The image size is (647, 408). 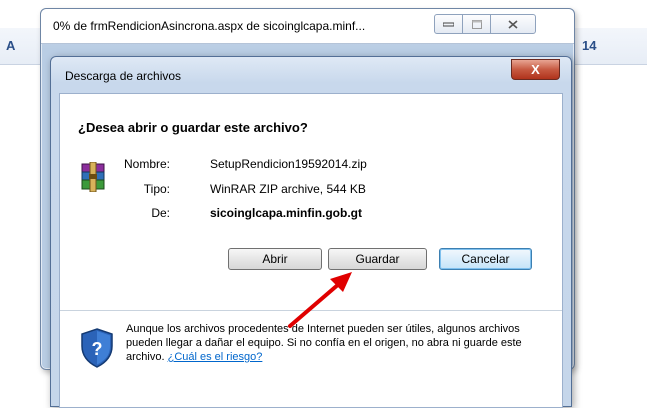 I want to click on risk-help-link: ¿Cuál es el riesgo?, so click(x=215, y=357).